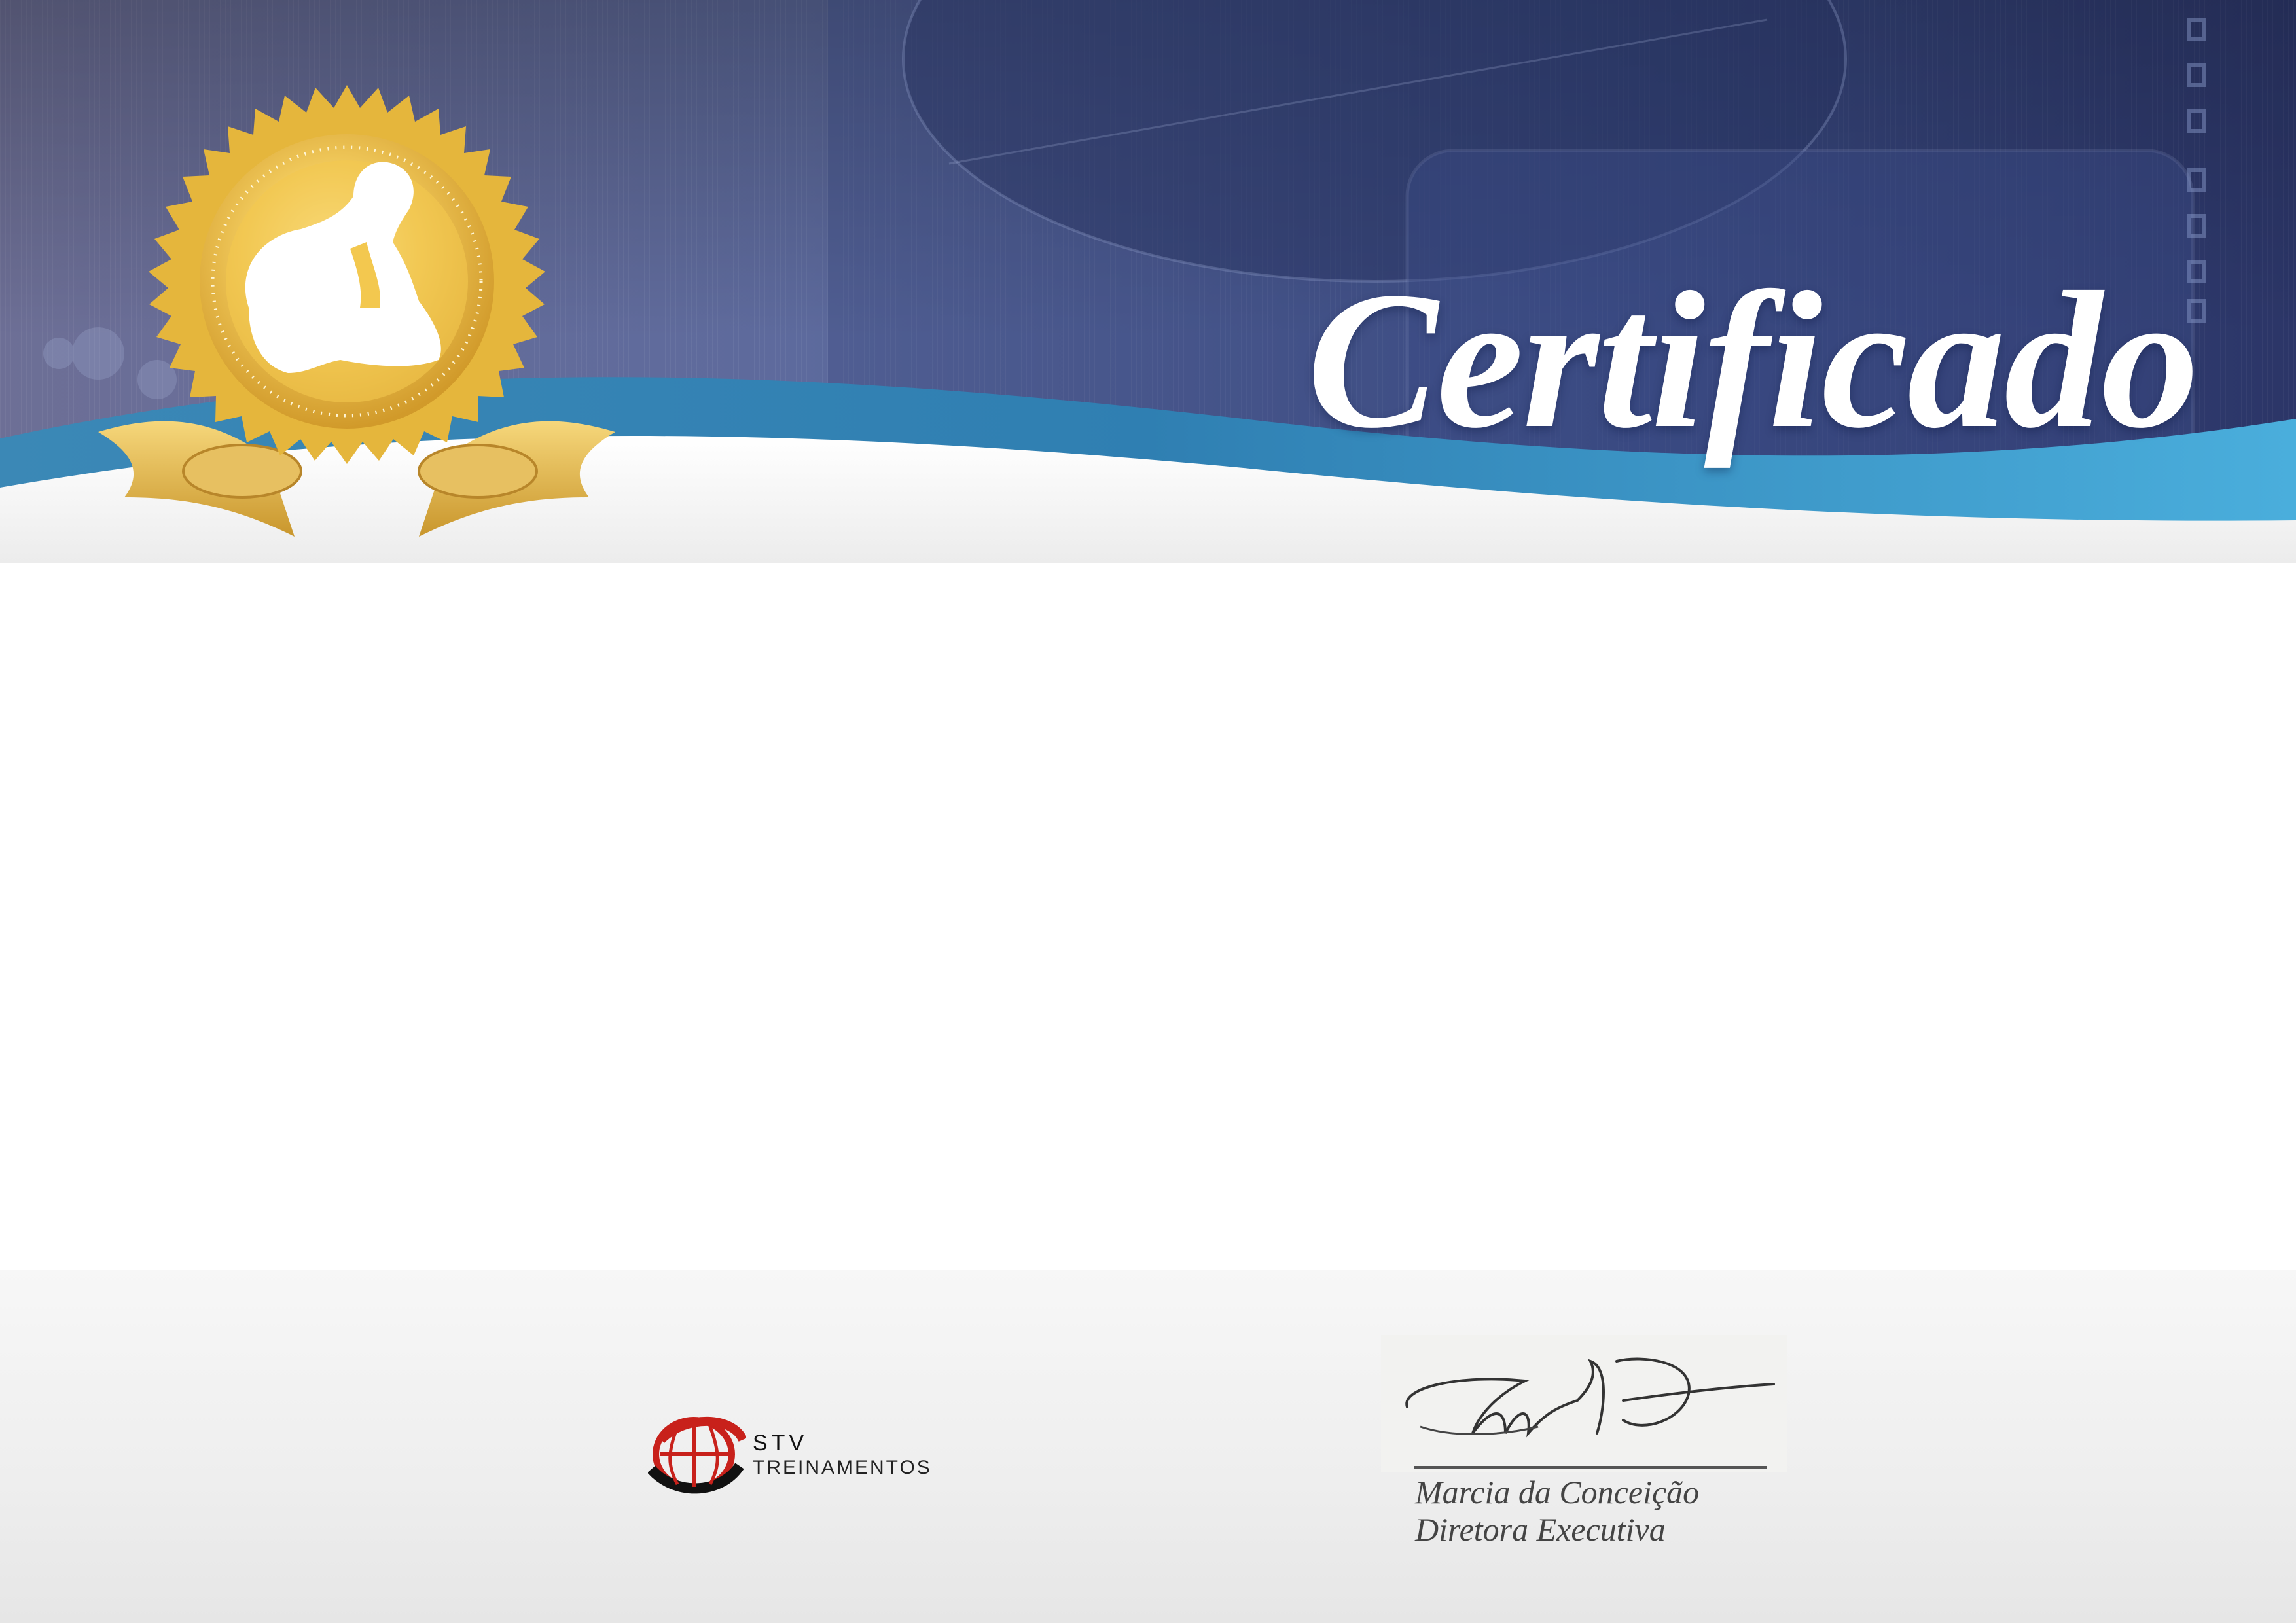  Describe the element at coordinates (697, 1455) in the screenshot. I see `globe-logo-icon` at that location.